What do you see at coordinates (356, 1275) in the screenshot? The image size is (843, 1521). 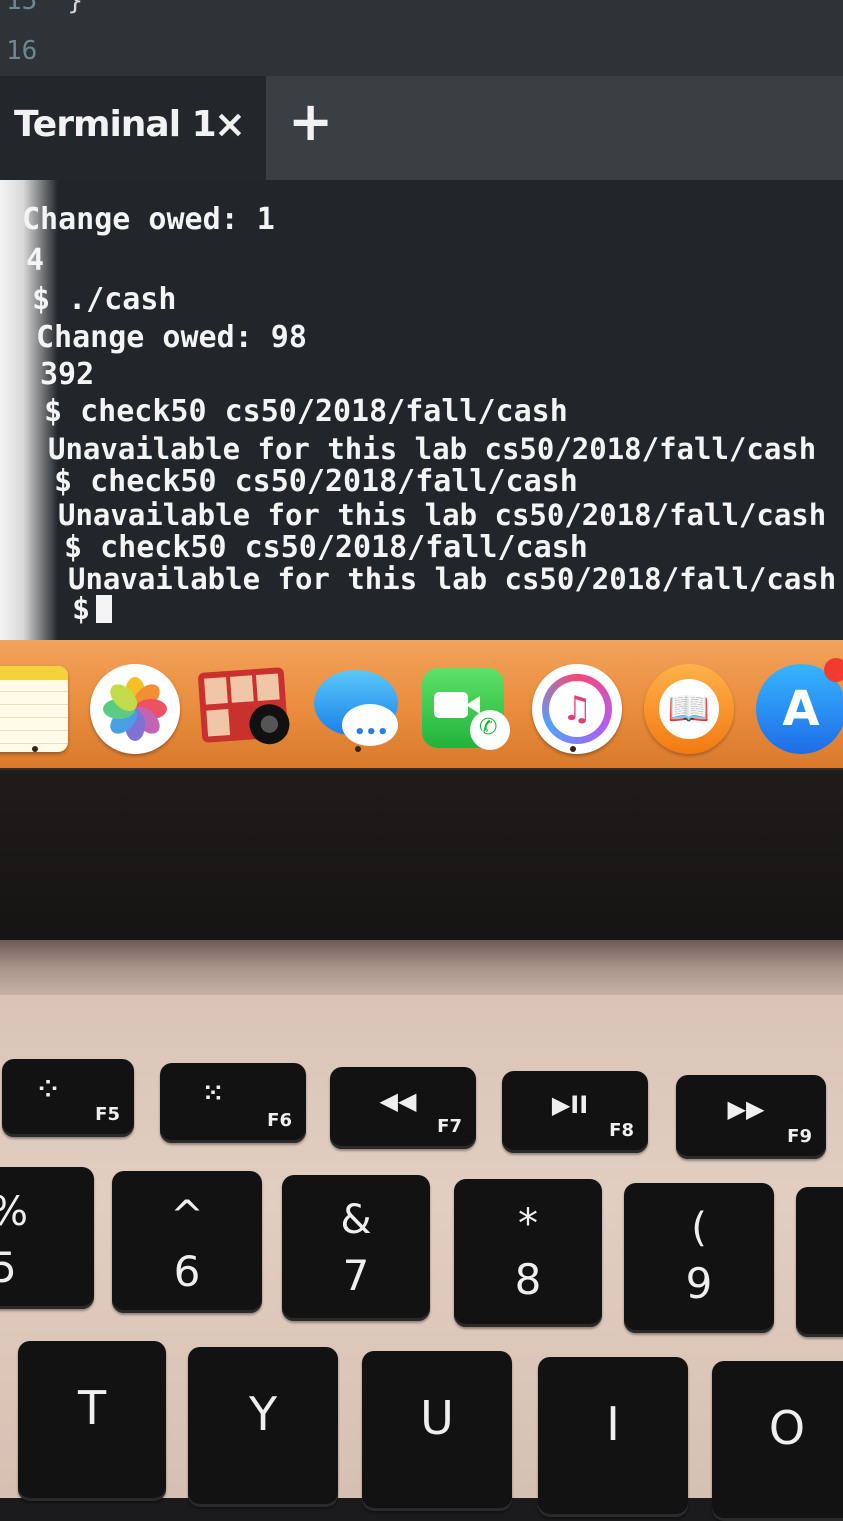 I see `key-number: 7` at bounding box center [356, 1275].